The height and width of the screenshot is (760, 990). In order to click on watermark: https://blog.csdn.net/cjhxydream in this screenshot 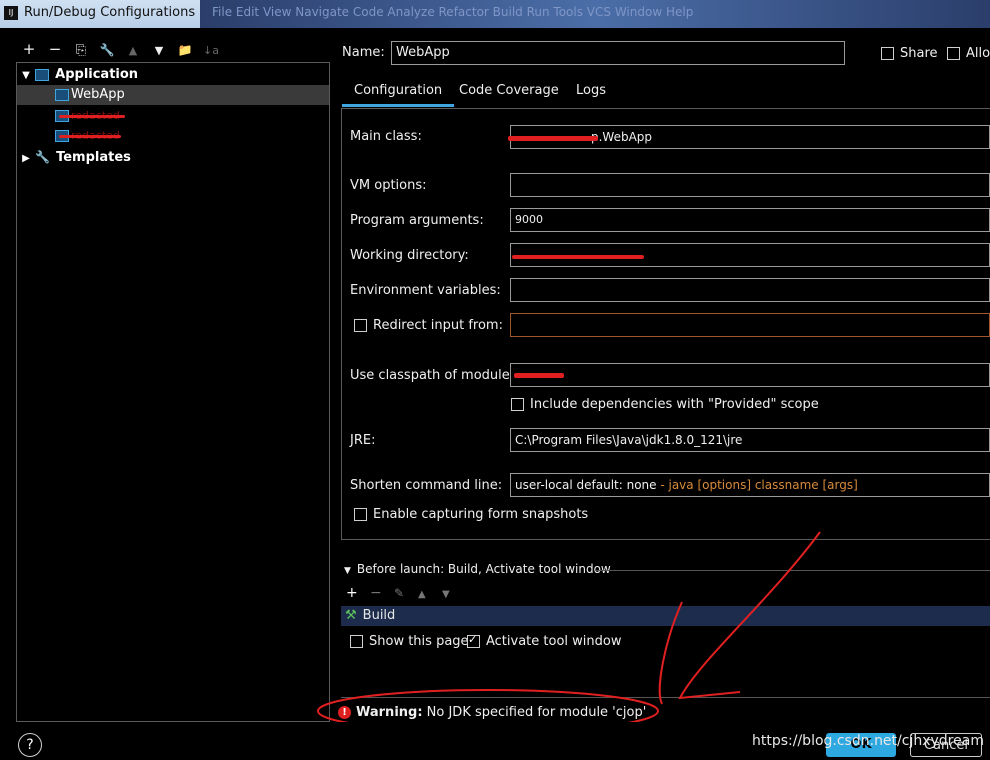, I will do `click(868, 741)`.